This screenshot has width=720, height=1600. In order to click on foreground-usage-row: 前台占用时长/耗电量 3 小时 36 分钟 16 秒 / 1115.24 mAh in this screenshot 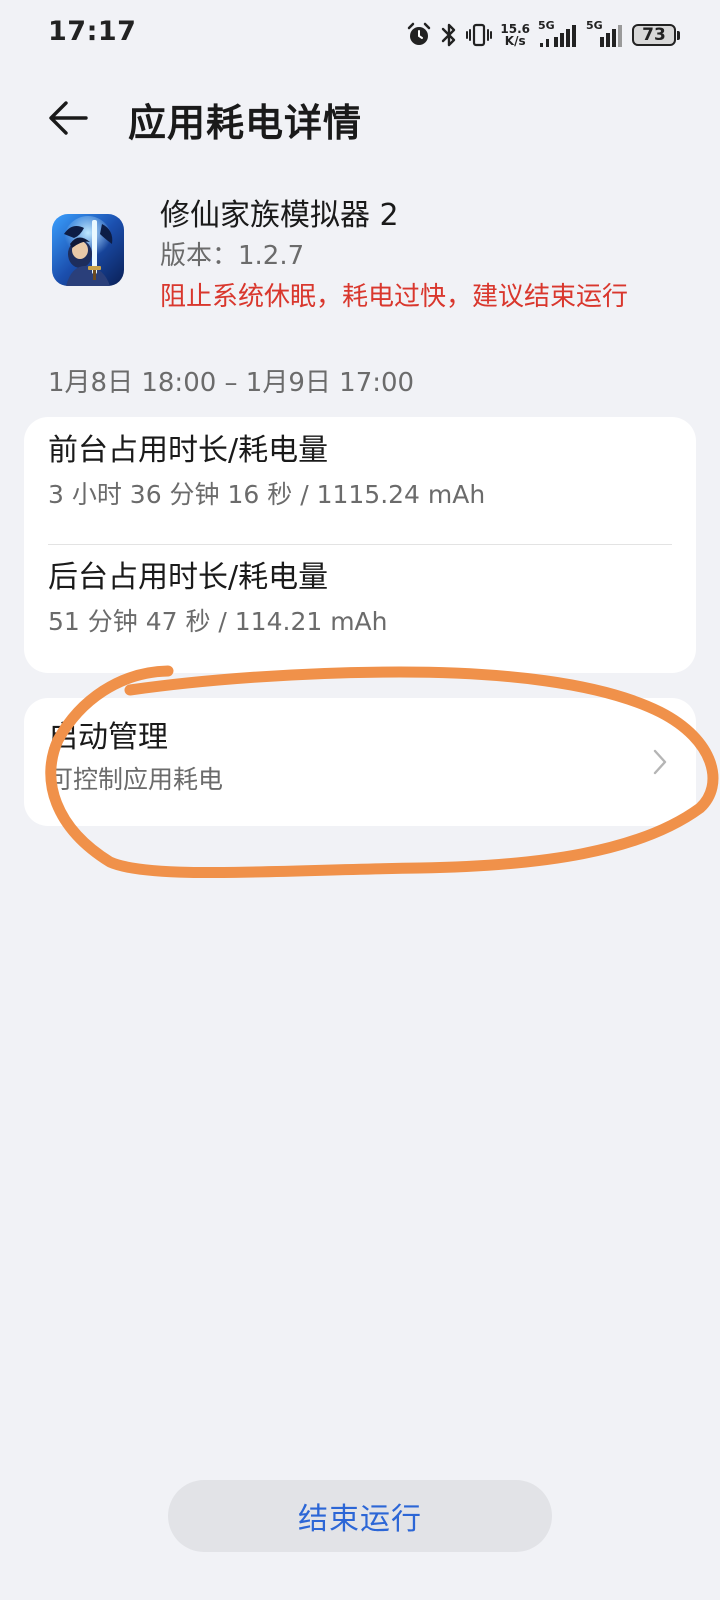, I will do `click(360, 472)`.